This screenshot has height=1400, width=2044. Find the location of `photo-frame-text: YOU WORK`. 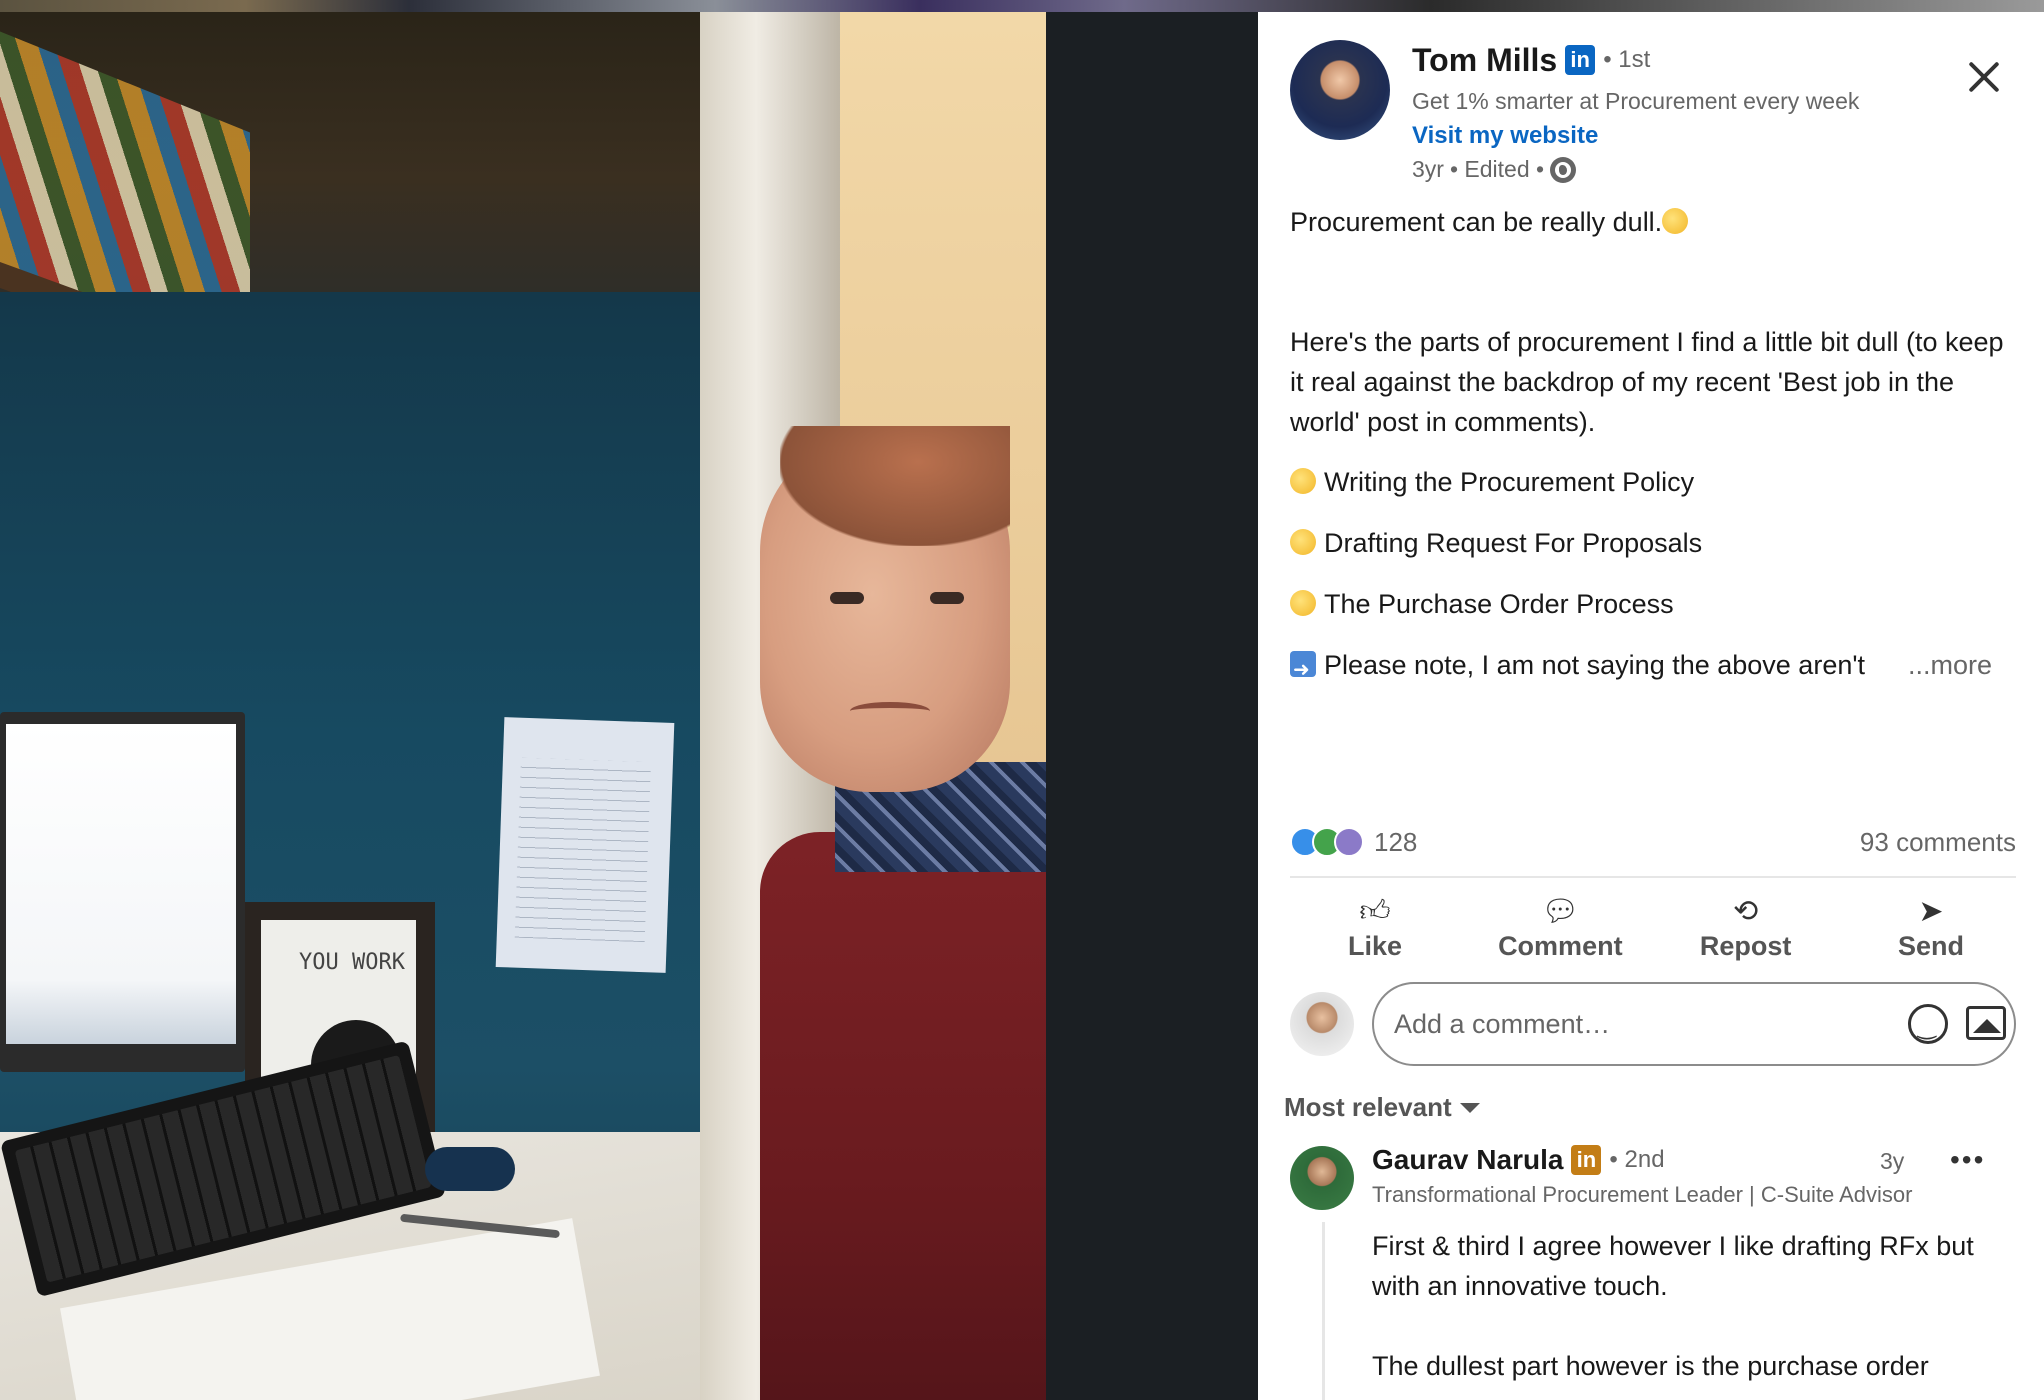

photo-frame-text: YOU WORK is located at coordinates (352, 962).